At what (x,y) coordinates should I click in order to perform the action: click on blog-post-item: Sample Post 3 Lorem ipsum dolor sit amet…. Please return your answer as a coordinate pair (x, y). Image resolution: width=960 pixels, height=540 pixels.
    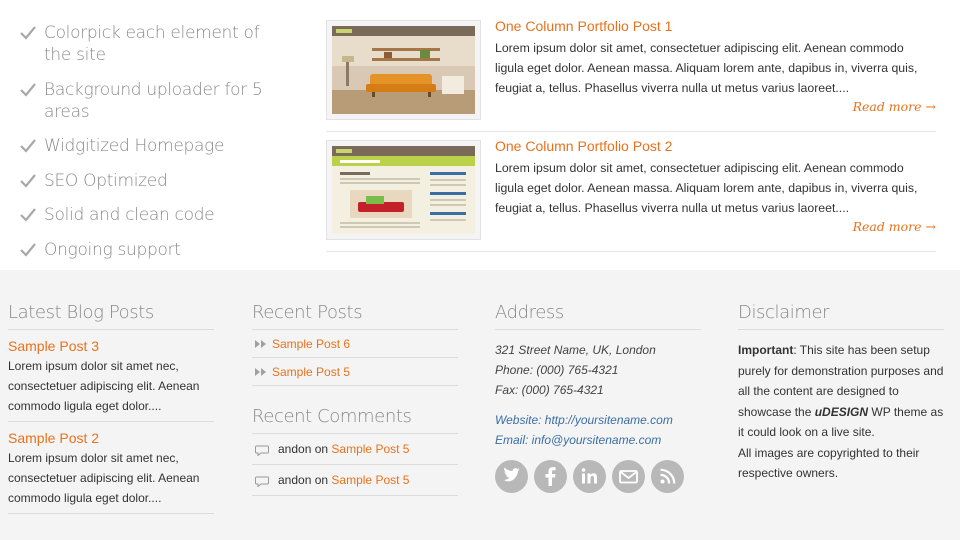
    Looking at the image, I should click on (111, 376).